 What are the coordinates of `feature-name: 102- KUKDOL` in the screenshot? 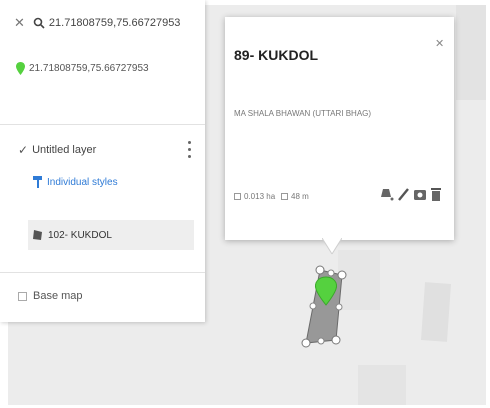 It's located at (80, 235).